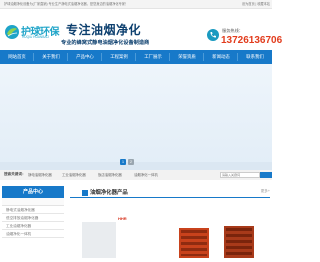 This screenshot has width=320, height=262. Describe the element at coordinates (109, 193) in the screenshot. I see `products-section-title: 油烟净化器产品` at that location.